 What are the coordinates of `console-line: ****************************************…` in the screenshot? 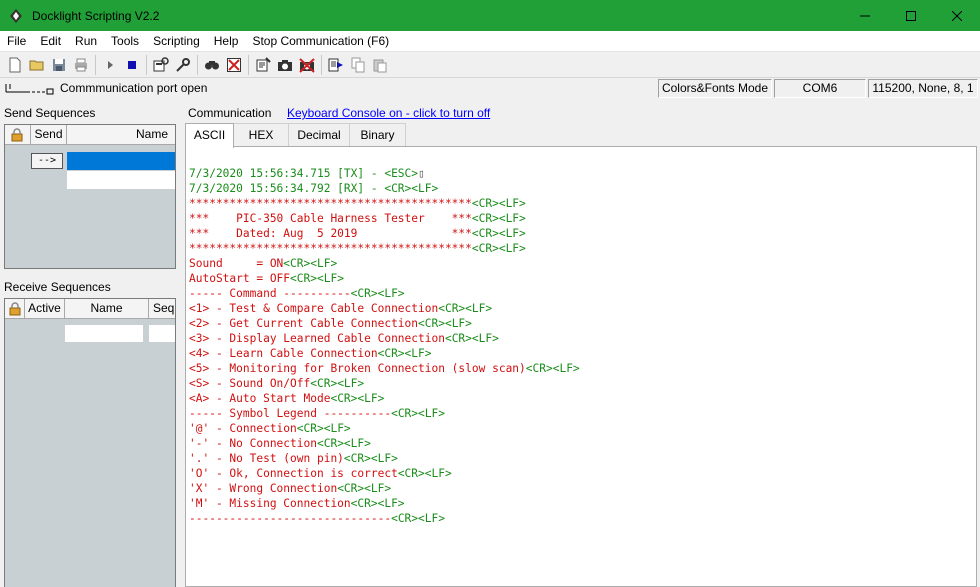 It's located at (582, 248).